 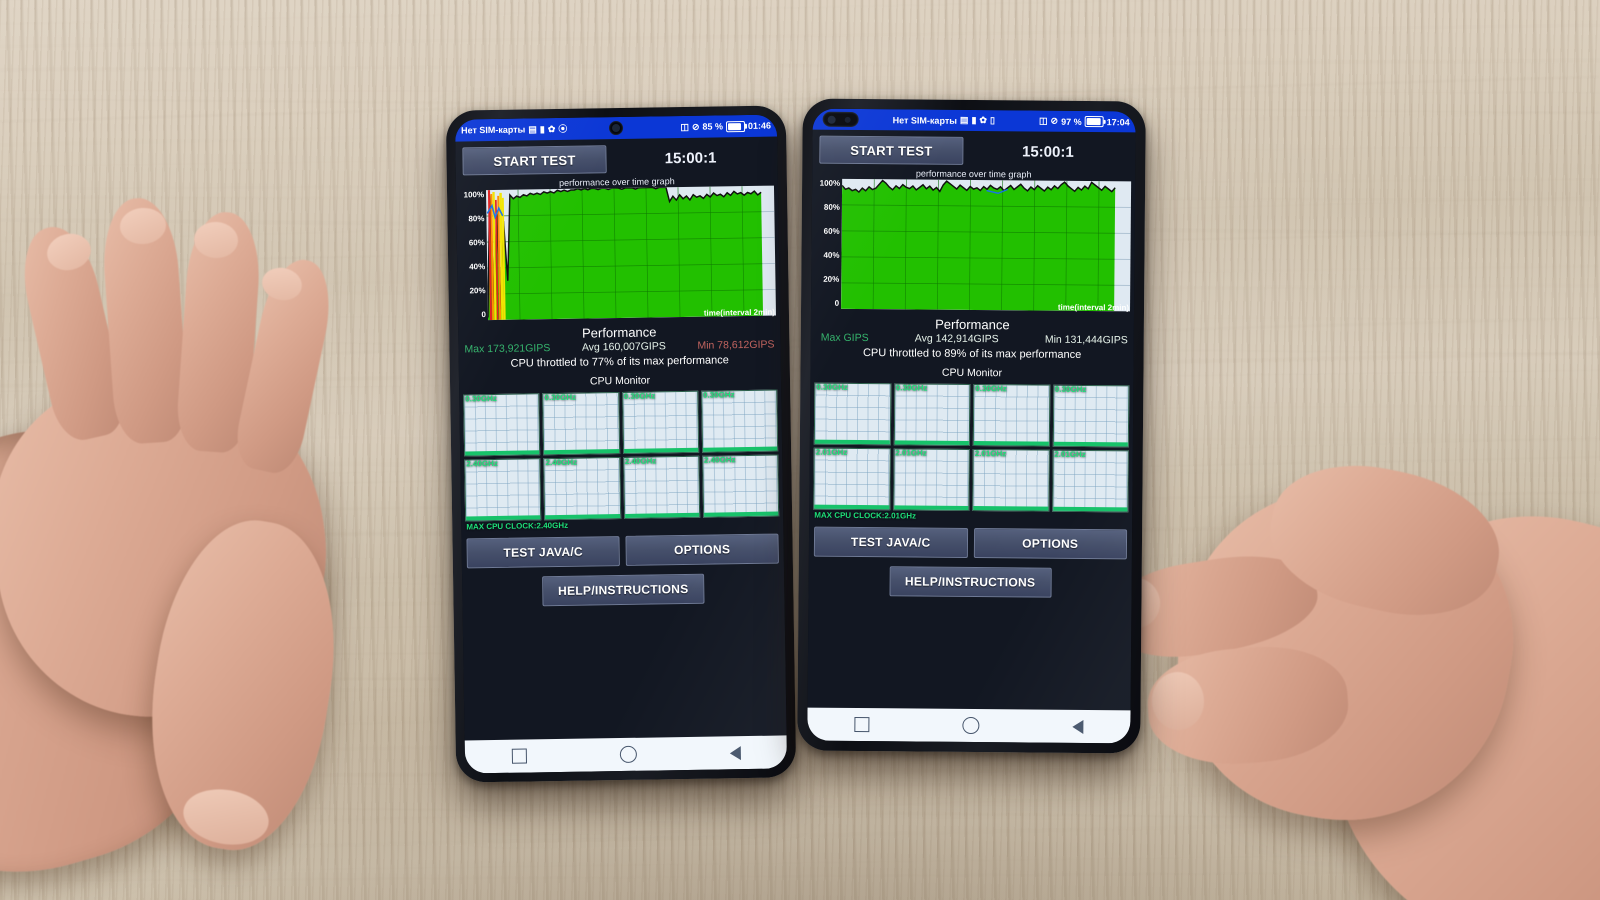 I want to click on y-tick: 40%, so click(x=831, y=255).